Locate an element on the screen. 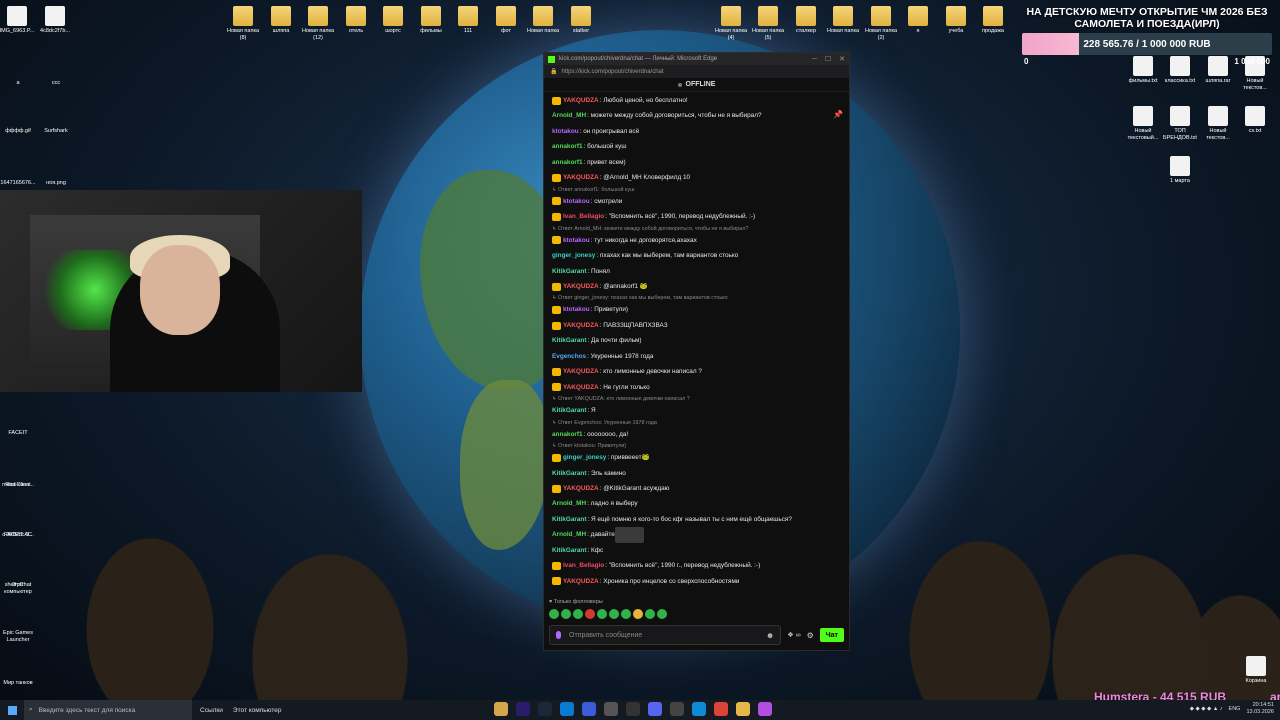 This screenshot has width=1280, height=720. chat-message: YAKQUDZA: кто лимонные девочки написал ? is located at coordinates (697, 371).